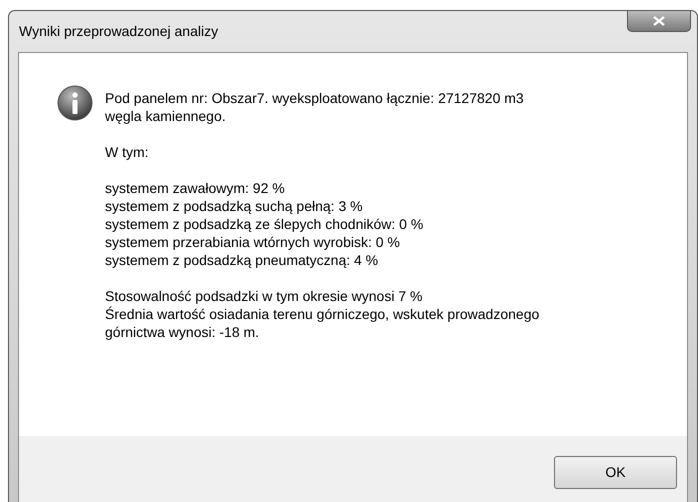 The image size is (698, 502). Describe the element at coordinates (315, 107) in the screenshot. I see `message-text: Pod panelem nr: Obszar7. wyeksploatowano łącznie: 27127820 m3 węgla kamiennego.` at that location.